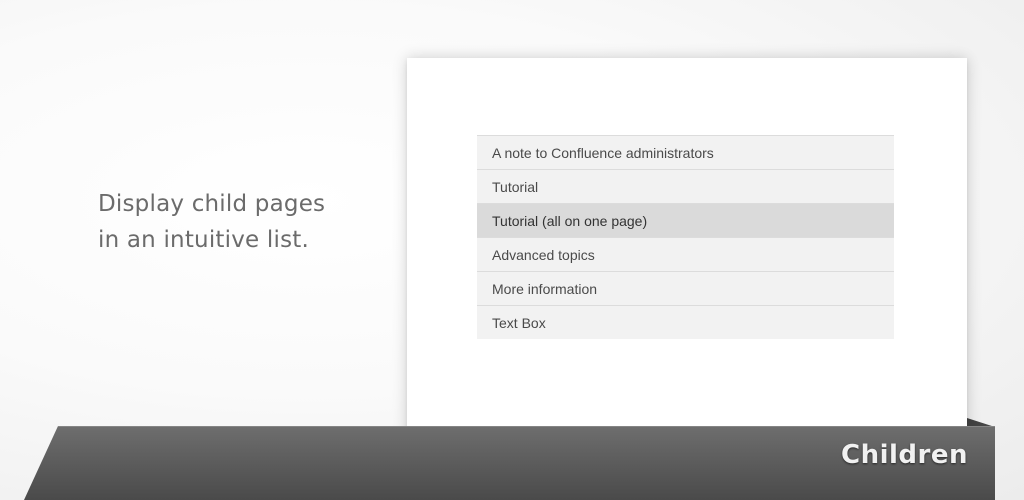 This screenshot has width=1024, height=500. I want to click on child-page-item: Text Box, so click(685, 322).